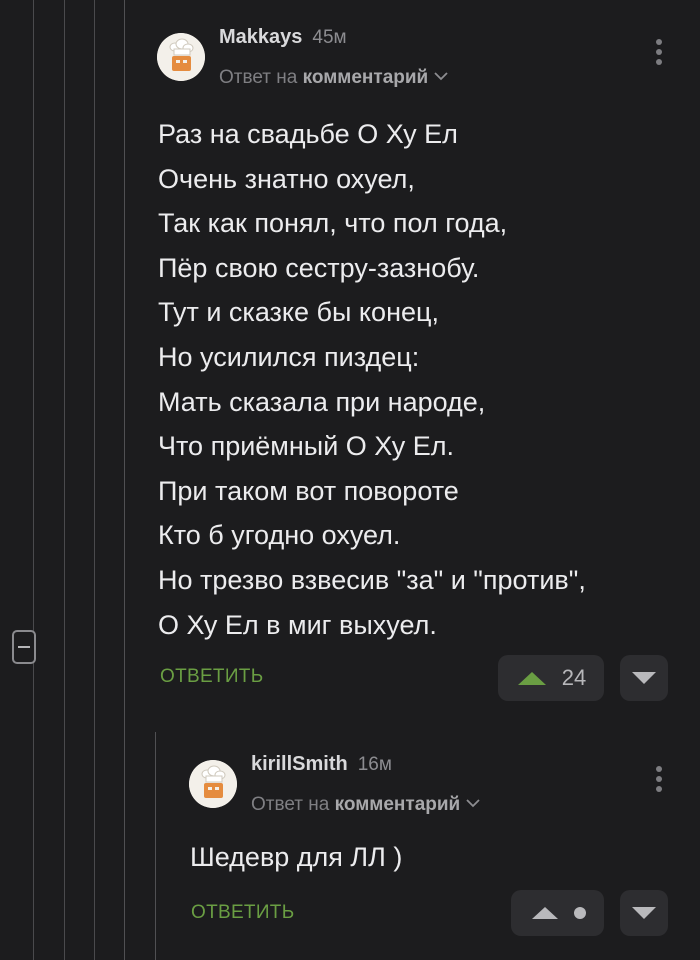 This screenshot has width=700, height=960. I want to click on collapse-icon, so click(24, 647).